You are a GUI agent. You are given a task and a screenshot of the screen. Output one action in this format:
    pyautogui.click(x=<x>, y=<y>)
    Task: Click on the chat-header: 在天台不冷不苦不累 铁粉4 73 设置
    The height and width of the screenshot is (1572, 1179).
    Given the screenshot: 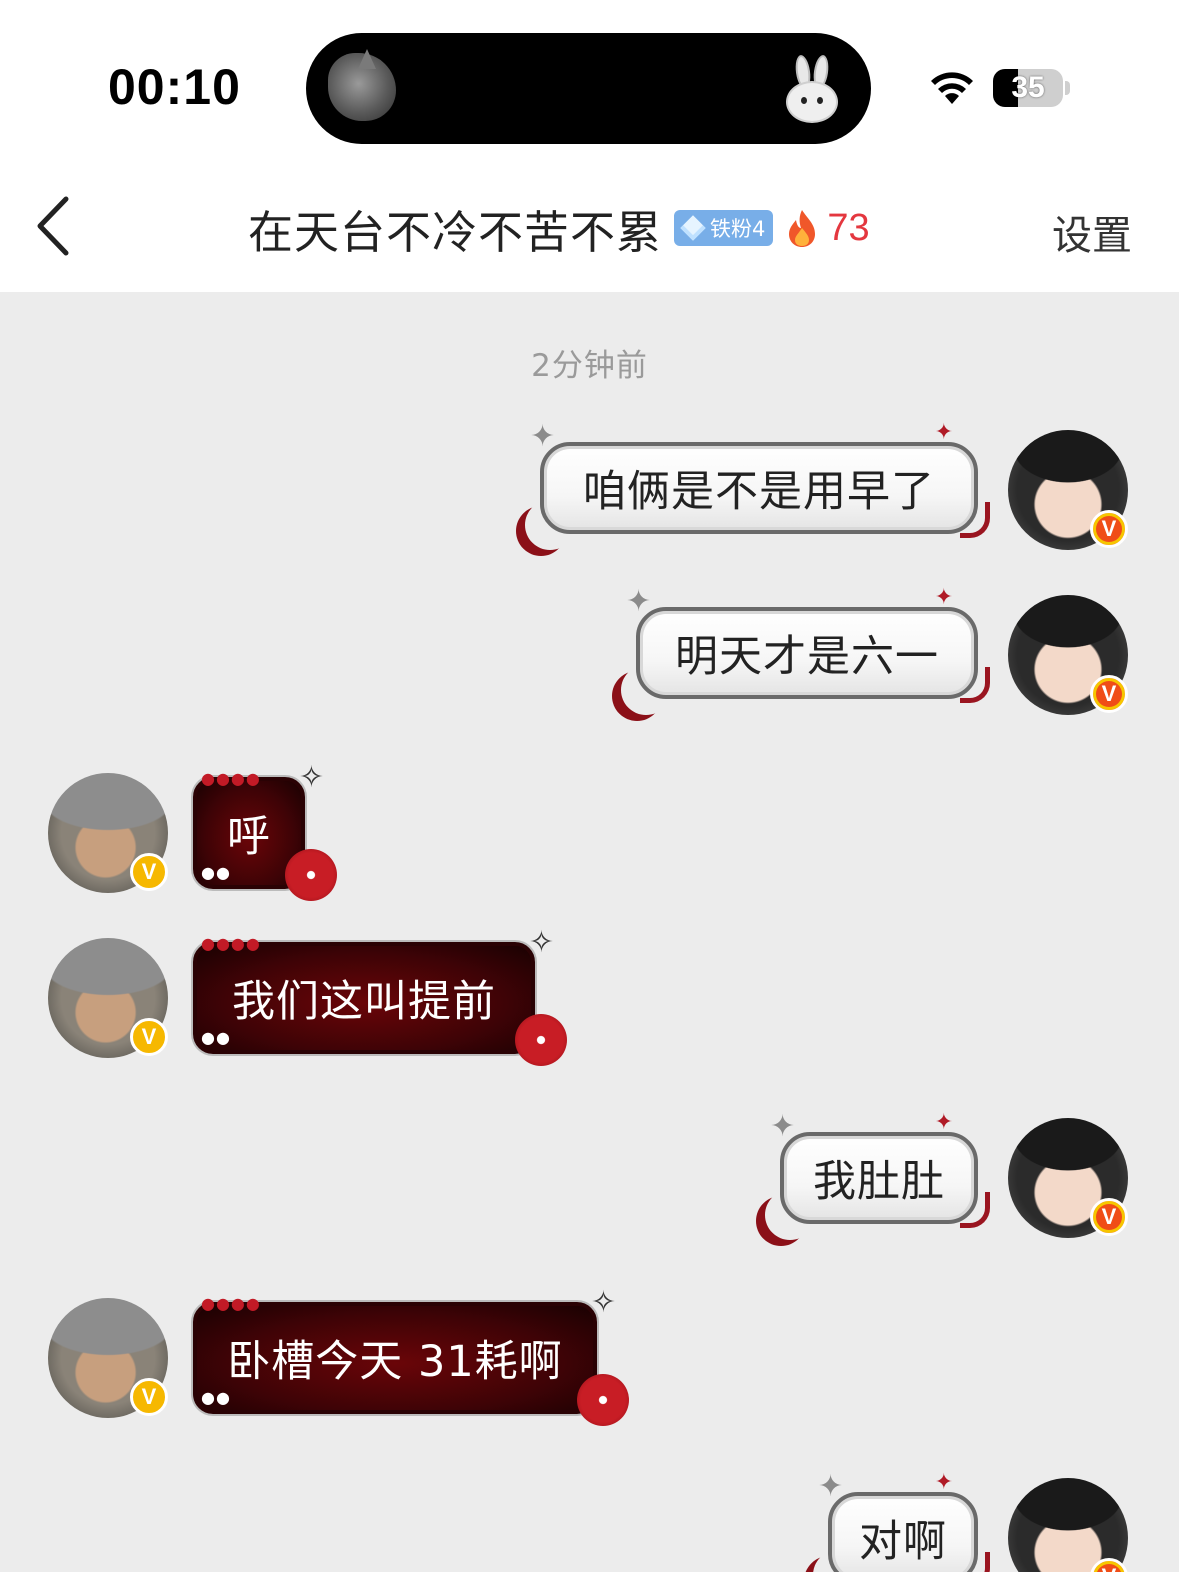 What is the action you would take?
    pyautogui.click(x=589, y=233)
    